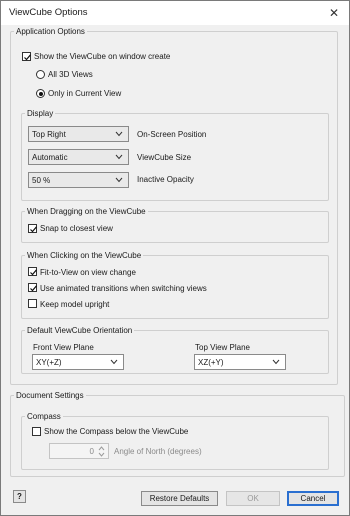 The width and height of the screenshot is (350, 516). I want to click on window-title: ViewCube Options, so click(48, 12).